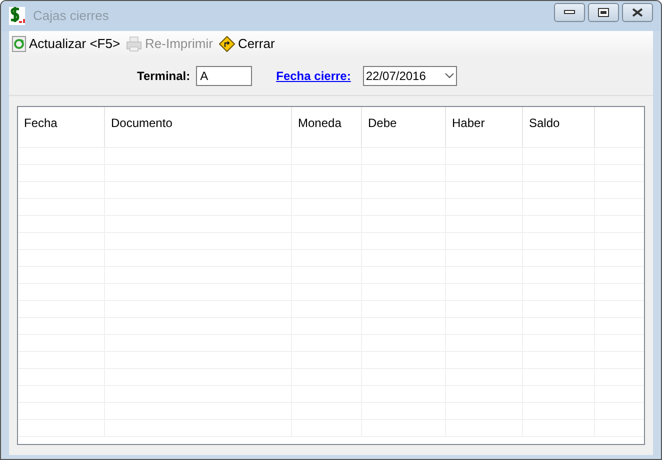 The height and width of the screenshot is (460, 662). I want to click on column-header: Saldo, so click(559, 127).